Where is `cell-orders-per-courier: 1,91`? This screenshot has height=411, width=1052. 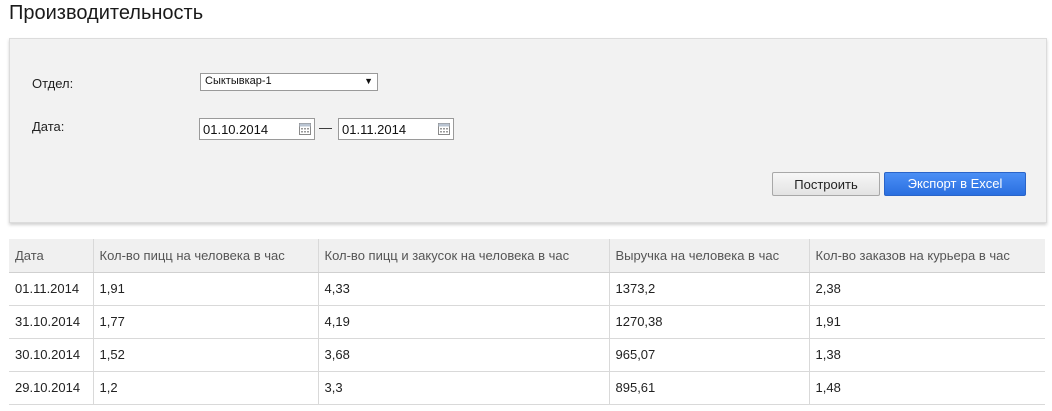
cell-orders-per-courier: 1,91 is located at coordinates (927, 322).